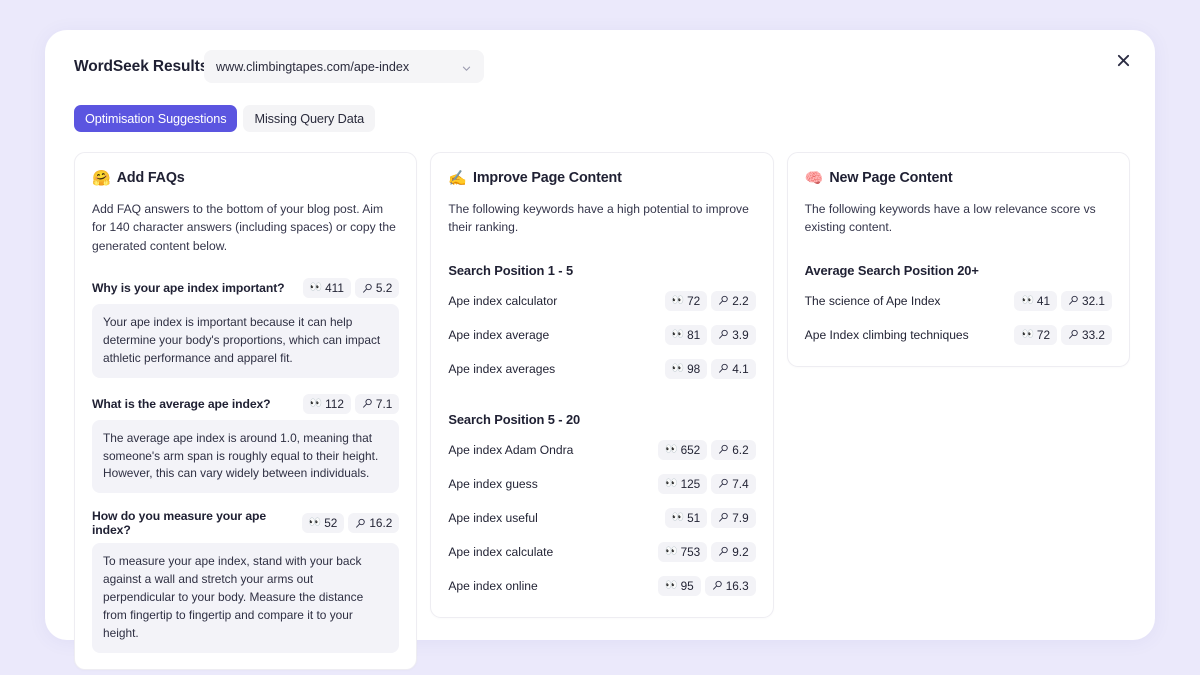 The width and height of the screenshot is (1200, 675). I want to click on faq-question-row: What is the average ape index? 👀 112 7.1, so click(246, 403).